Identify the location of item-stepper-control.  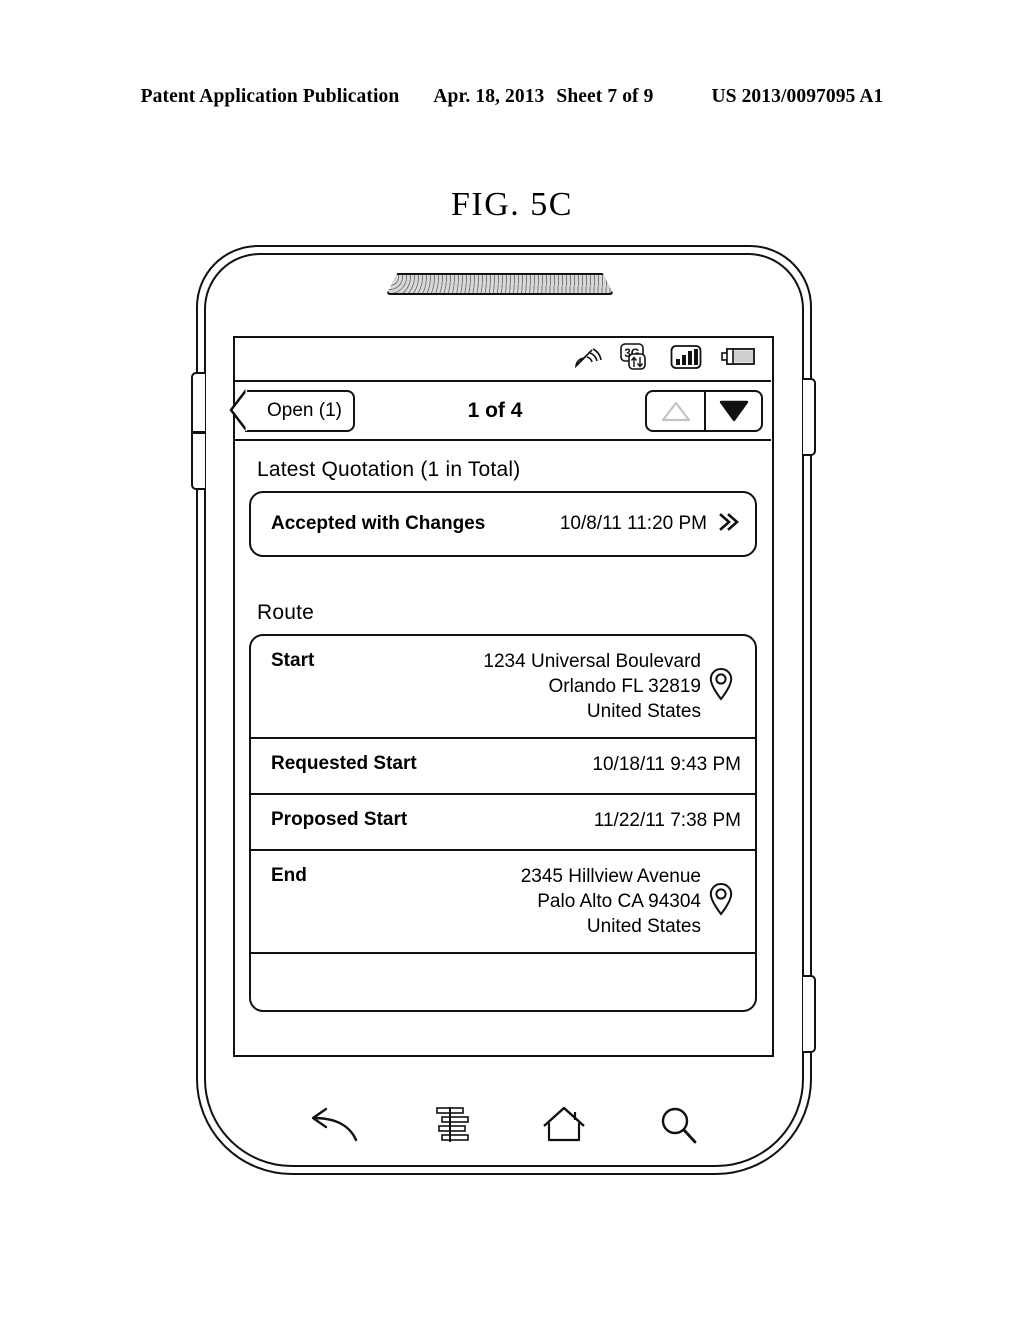
(704, 410).